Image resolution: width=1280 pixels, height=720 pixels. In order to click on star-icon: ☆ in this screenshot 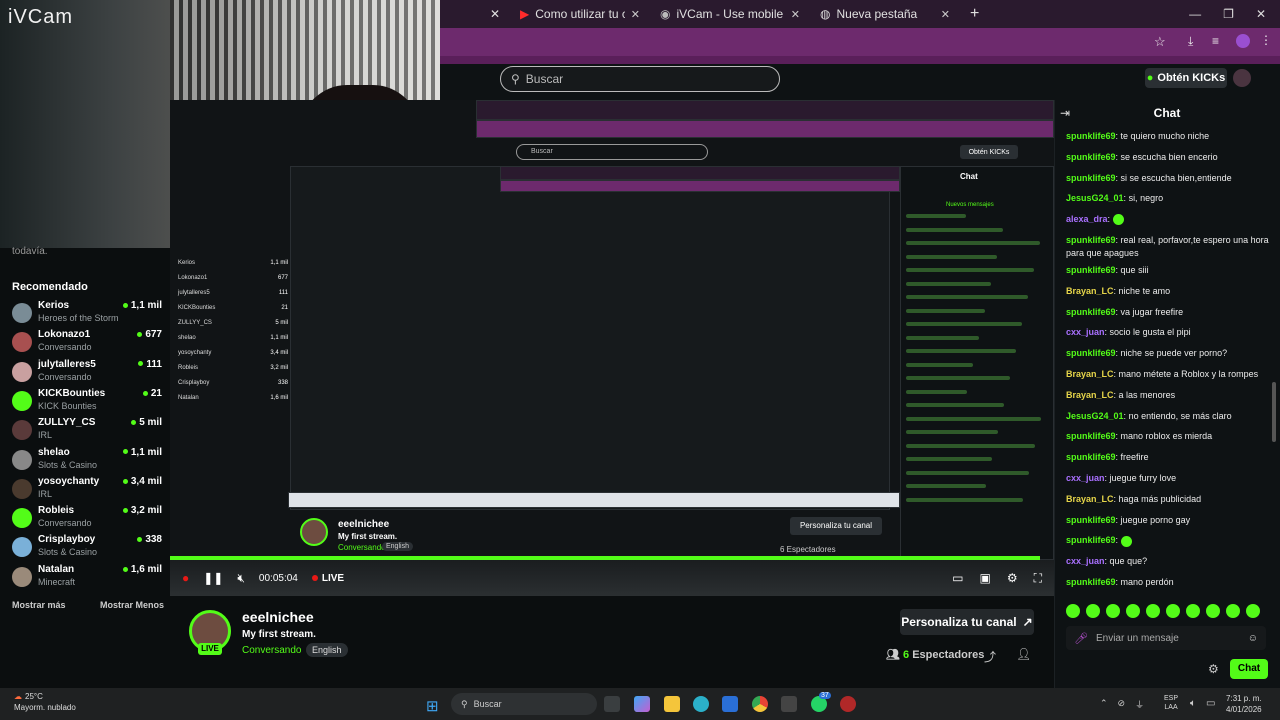, I will do `click(1160, 42)`.